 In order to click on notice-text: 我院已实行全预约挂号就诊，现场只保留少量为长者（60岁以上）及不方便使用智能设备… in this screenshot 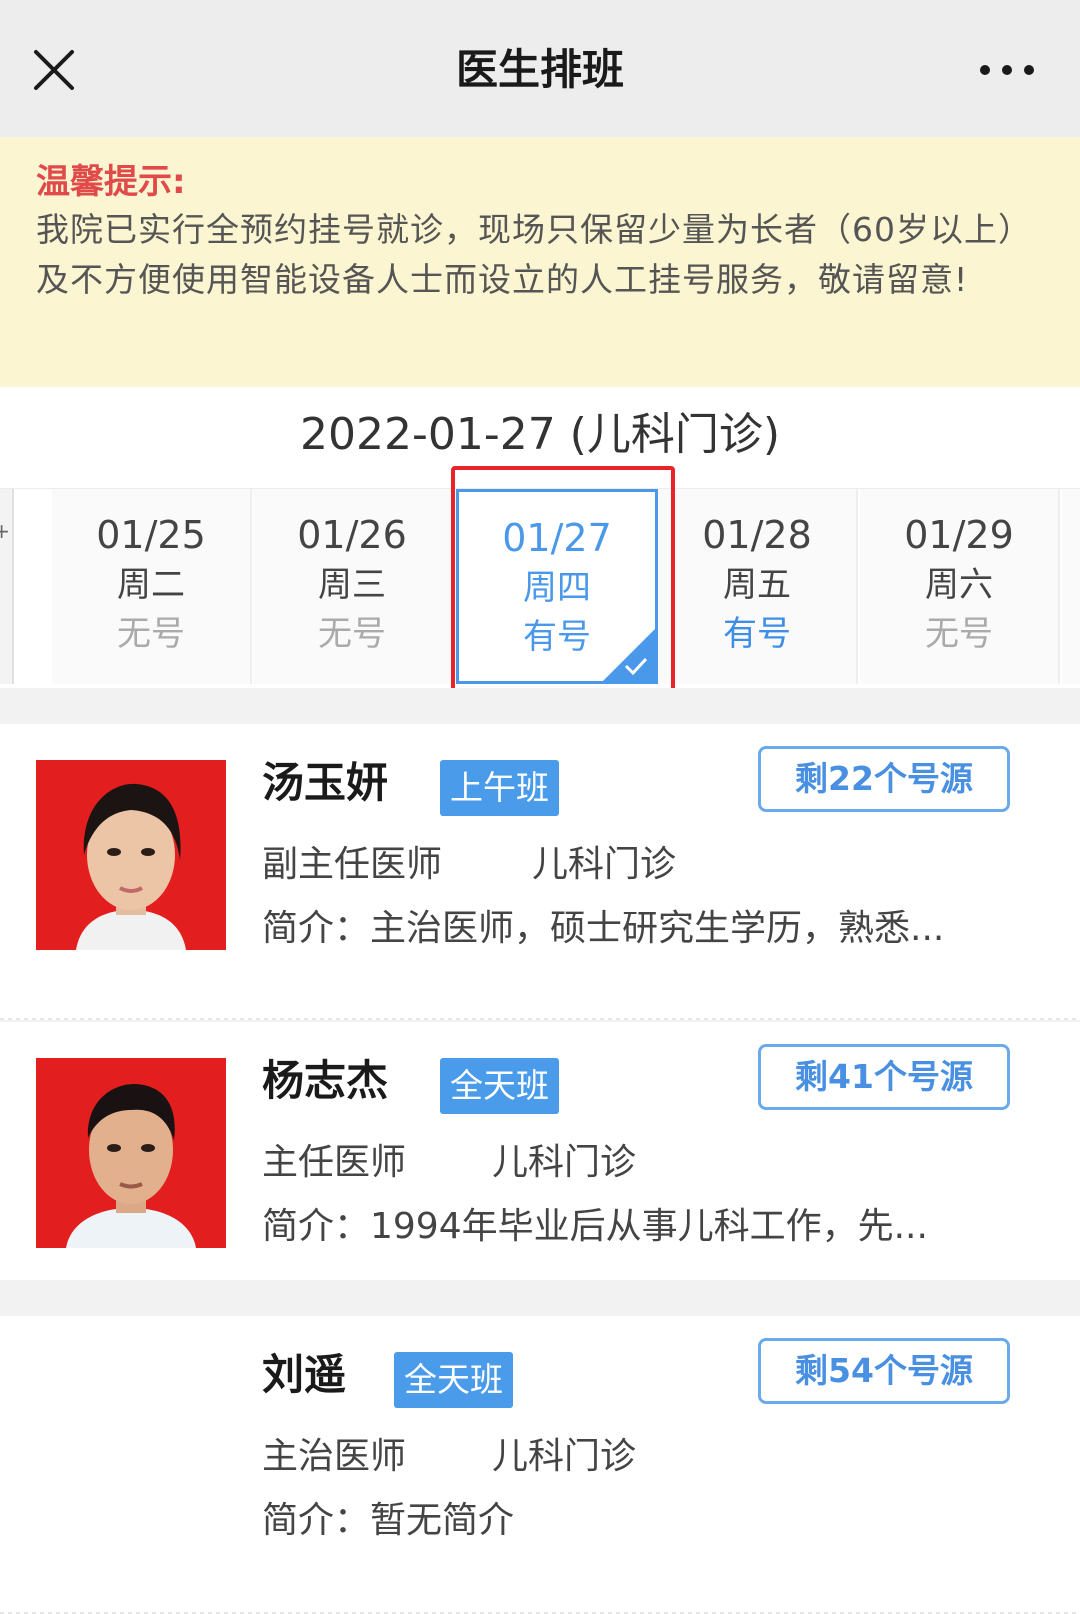, I will do `click(534, 254)`.